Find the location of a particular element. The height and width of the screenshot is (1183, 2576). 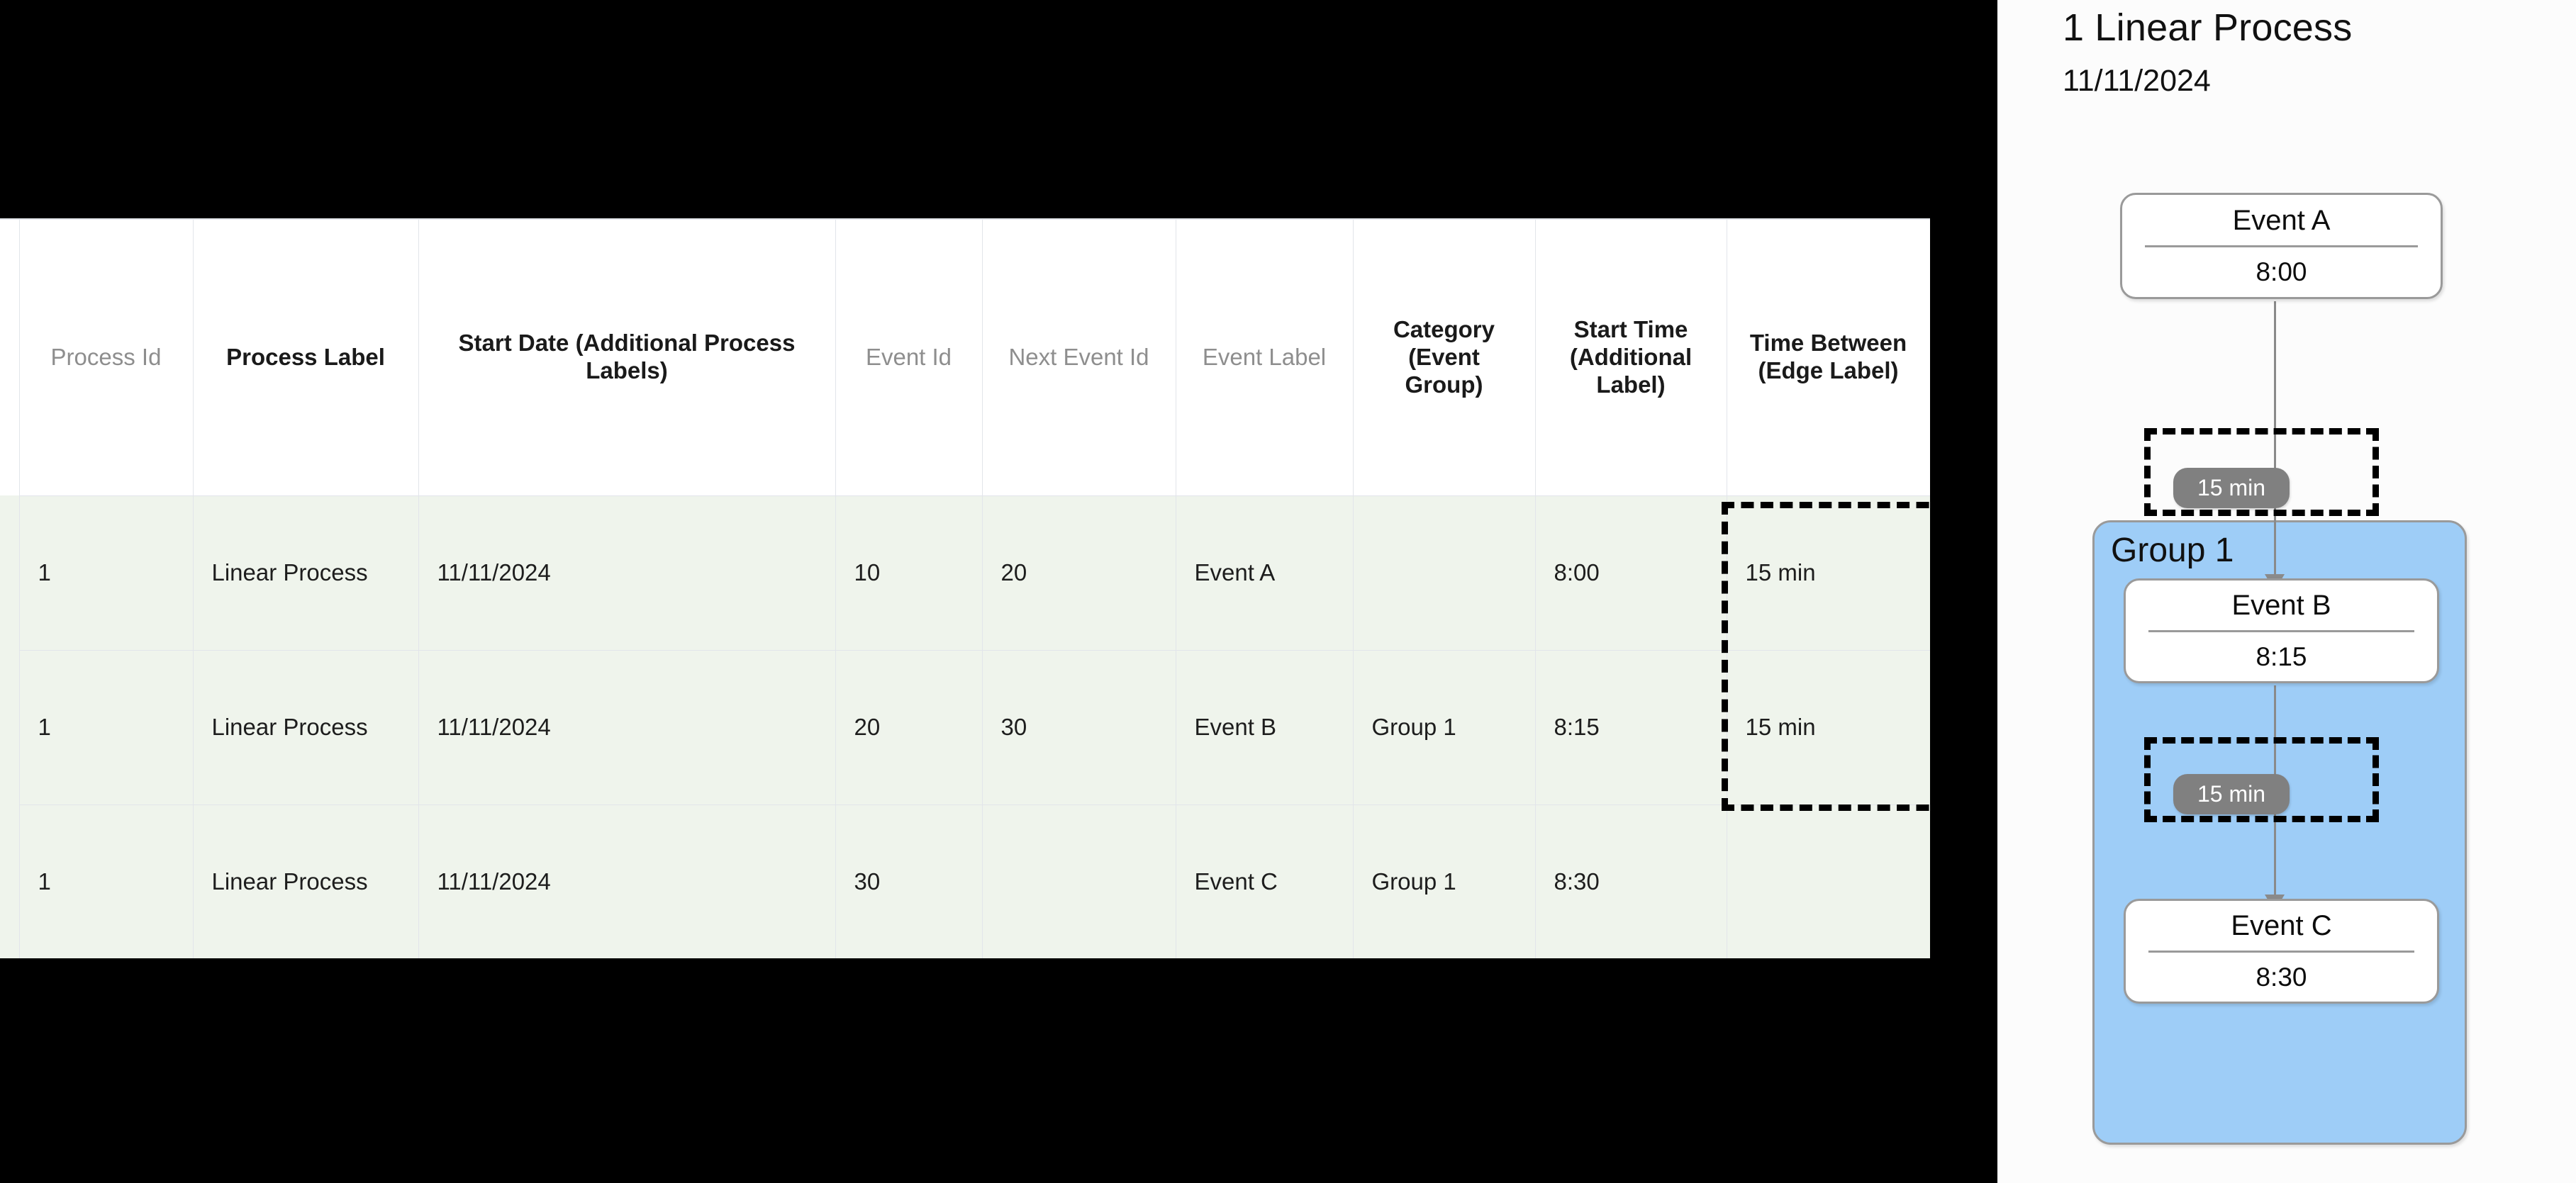

event-node-a-time: 8:00 is located at coordinates (2281, 271).